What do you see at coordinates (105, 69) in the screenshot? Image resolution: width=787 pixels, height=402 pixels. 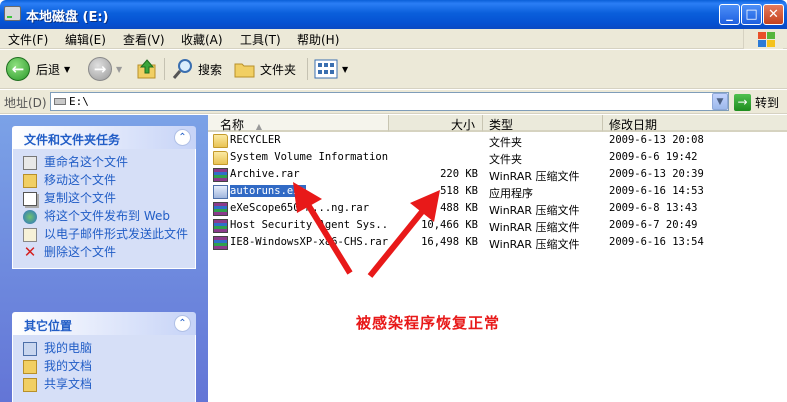 I see `forward-button: → ▼` at bounding box center [105, 69].